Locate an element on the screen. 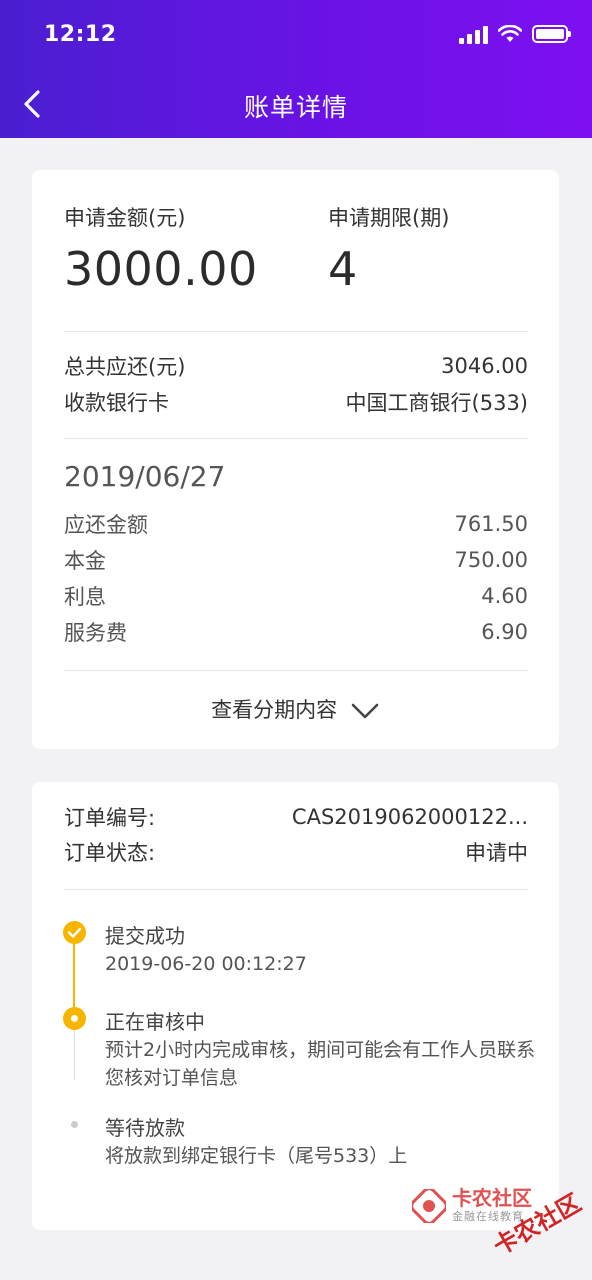  installment-date: 2019/06/27 is located at coordinates (145, 476).